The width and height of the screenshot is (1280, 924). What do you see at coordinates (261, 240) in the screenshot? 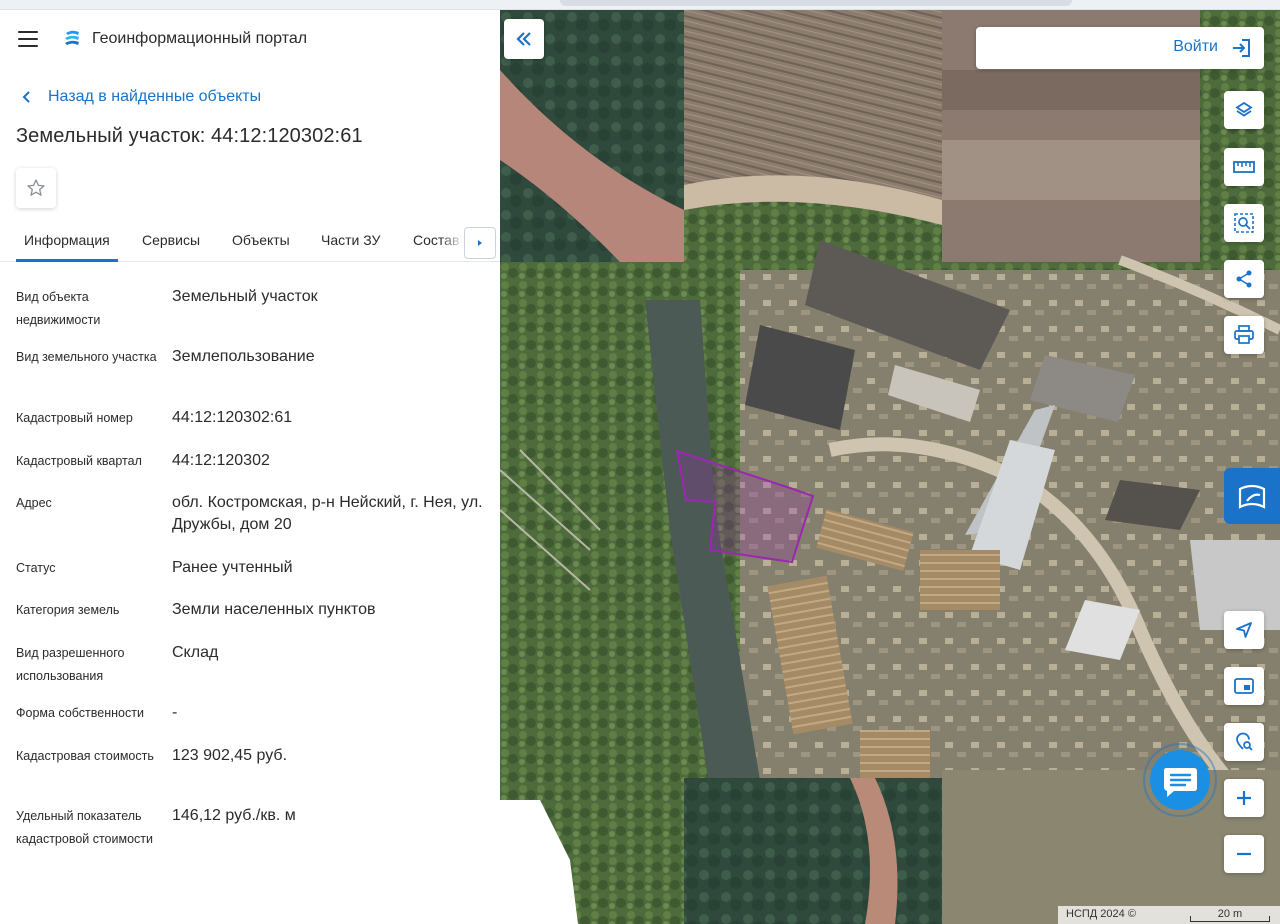
I see `tab-objects: Объекты` at bounding box center [261, 240].